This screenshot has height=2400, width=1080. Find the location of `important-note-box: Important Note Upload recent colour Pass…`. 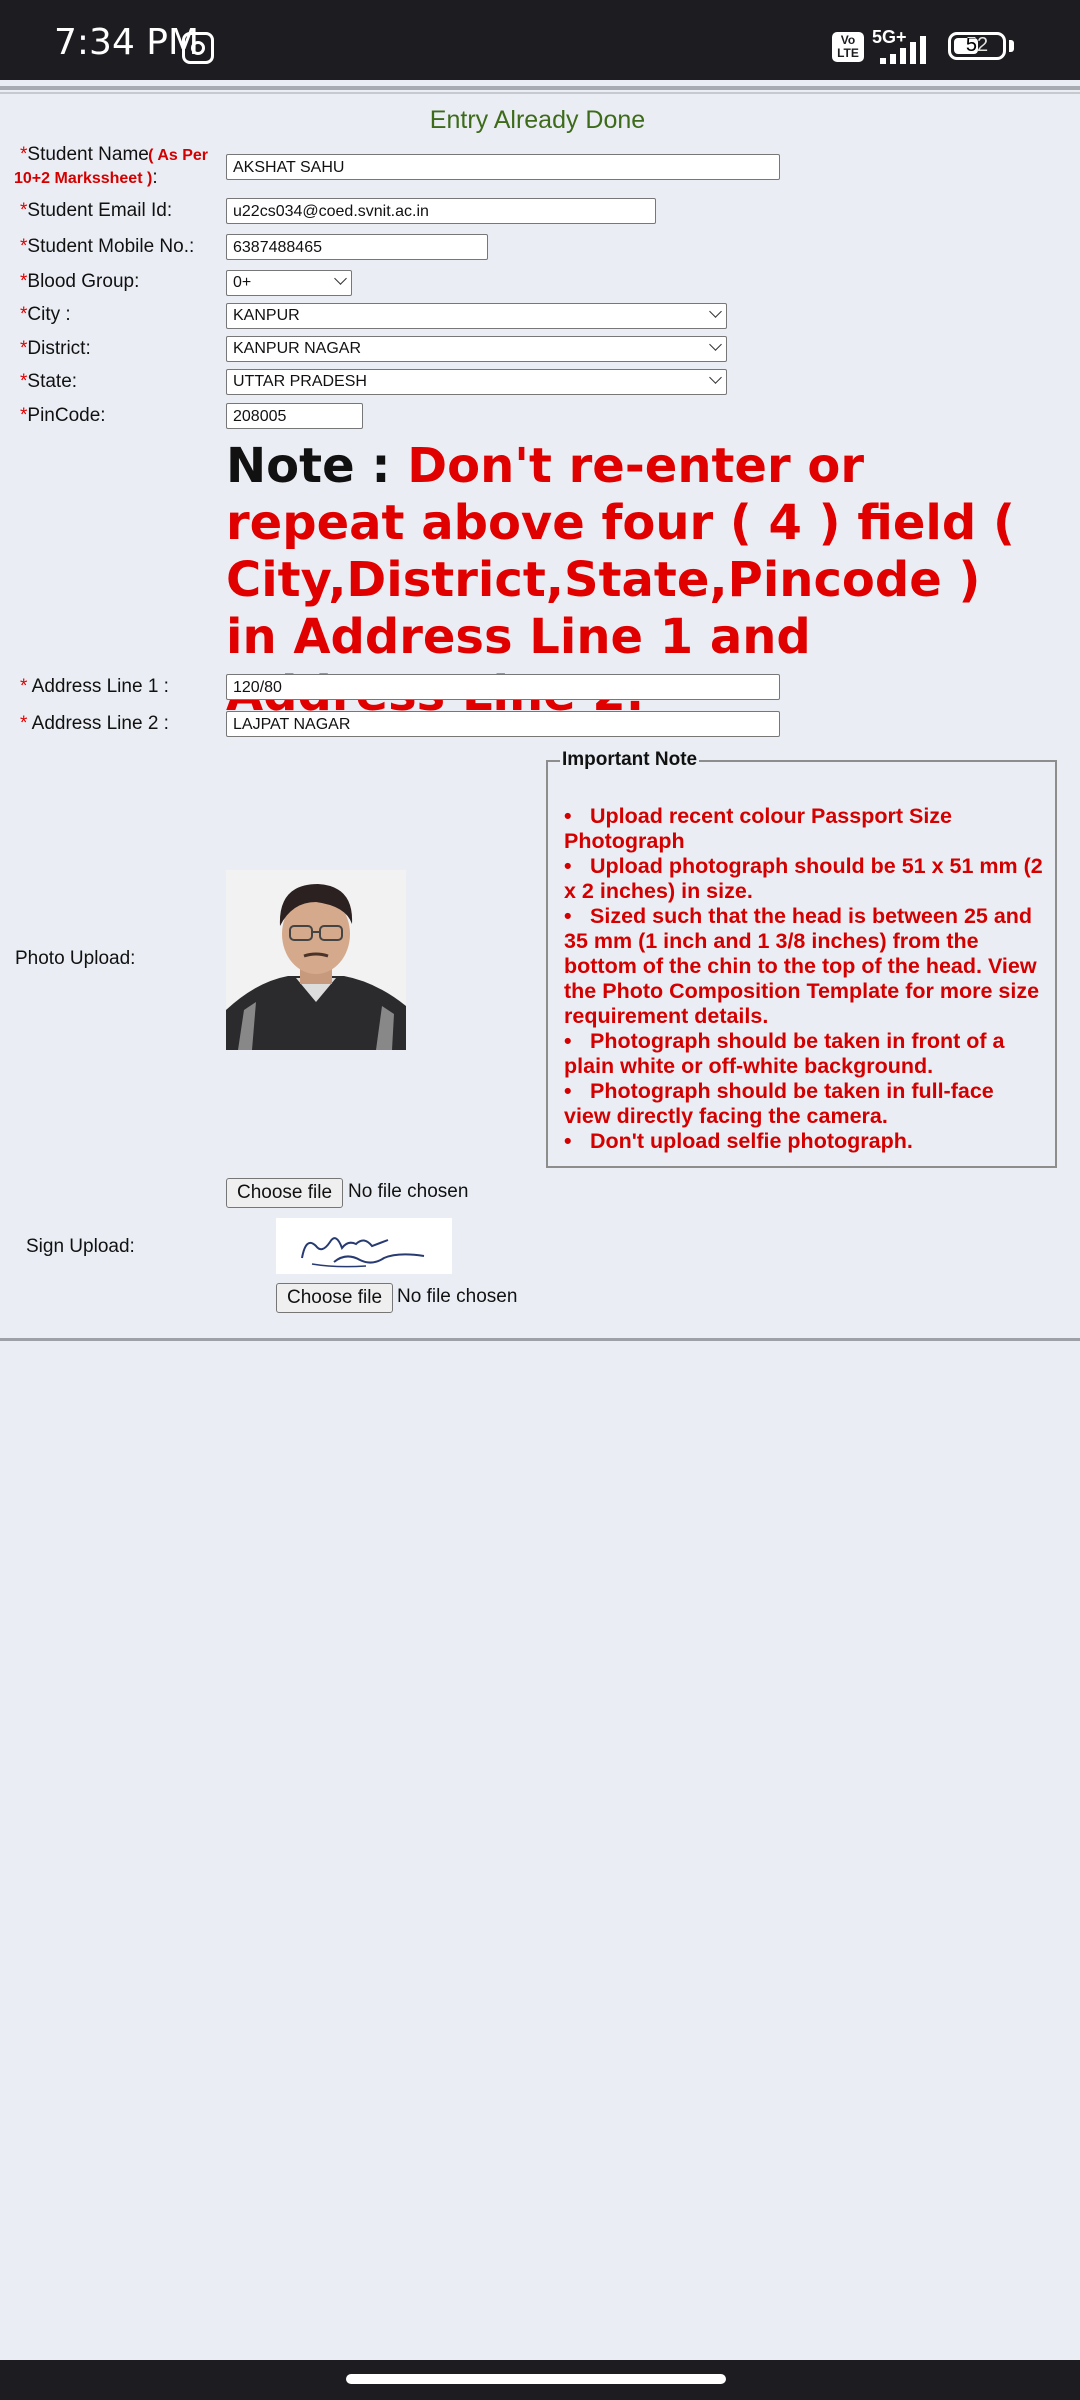

important-note-box: Important Note Upload recent colour Pass… is located at coordinates (801, 958).